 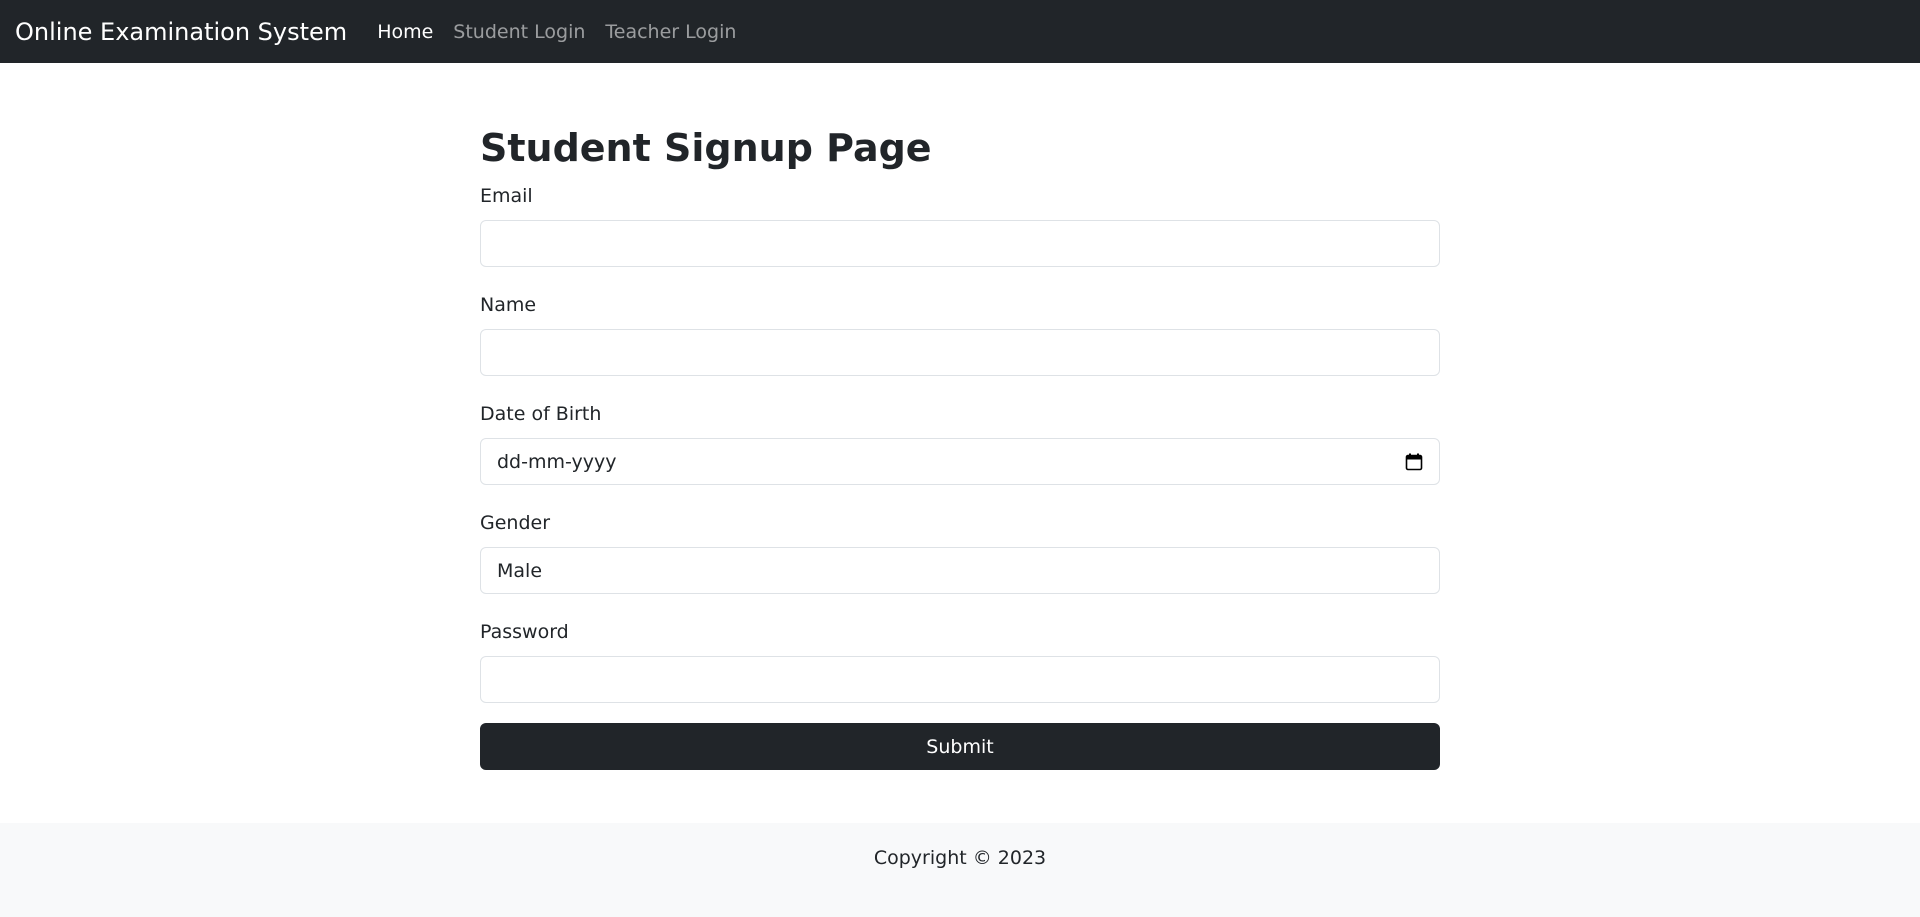 I want to click on page-footer: Copyright © 2023, so click(x=960, y=870).